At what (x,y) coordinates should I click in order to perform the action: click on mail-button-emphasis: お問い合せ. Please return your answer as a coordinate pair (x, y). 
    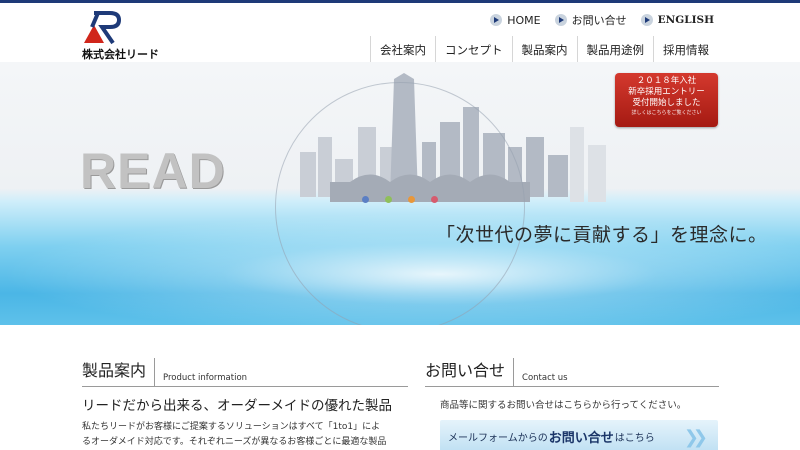
    Looking at the image, I should click on (581, 438).